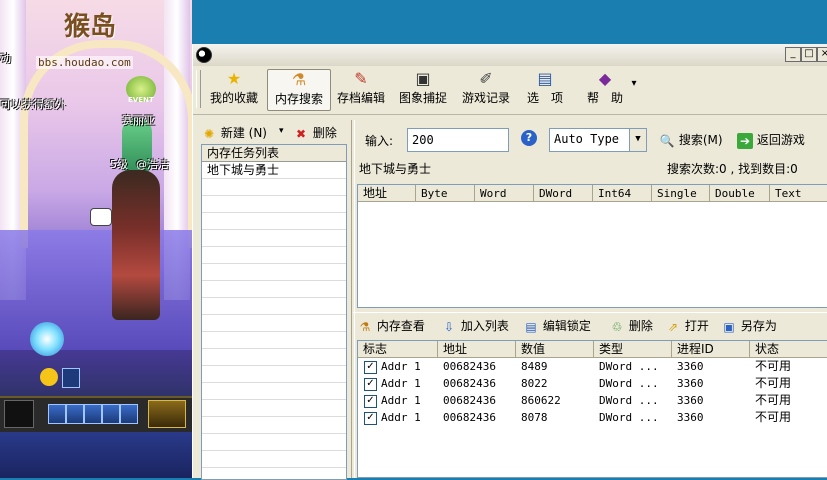 The width and height of the screenshot is (827, 480). I want to click on toolbar-overflow-button: ▾, so click(634, 98).